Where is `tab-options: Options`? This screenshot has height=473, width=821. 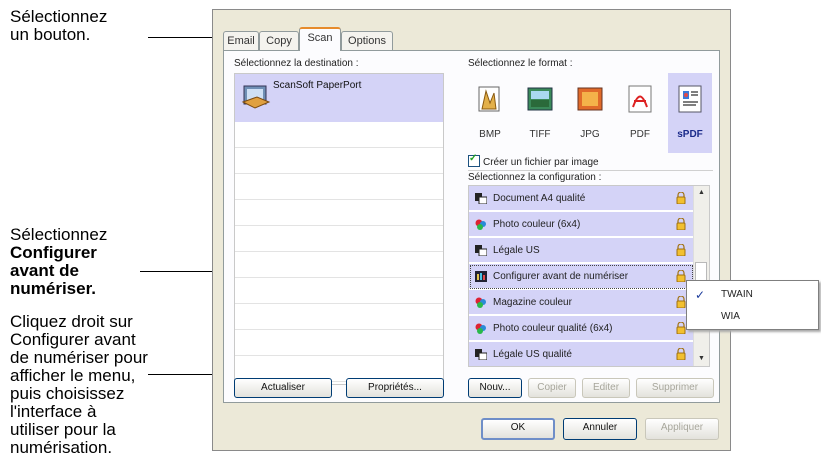 tab-options: Options is located at coordinates (367, 40).